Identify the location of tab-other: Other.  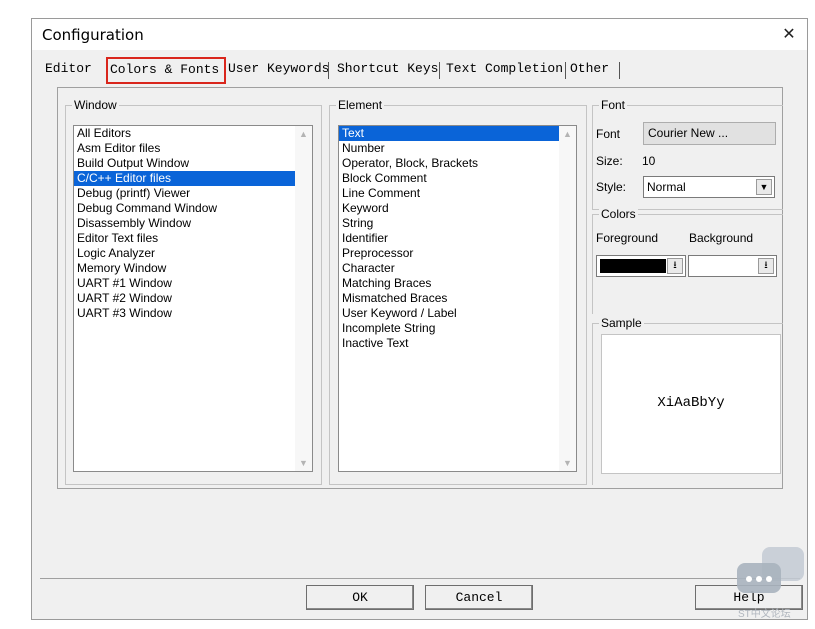
(589, 68).